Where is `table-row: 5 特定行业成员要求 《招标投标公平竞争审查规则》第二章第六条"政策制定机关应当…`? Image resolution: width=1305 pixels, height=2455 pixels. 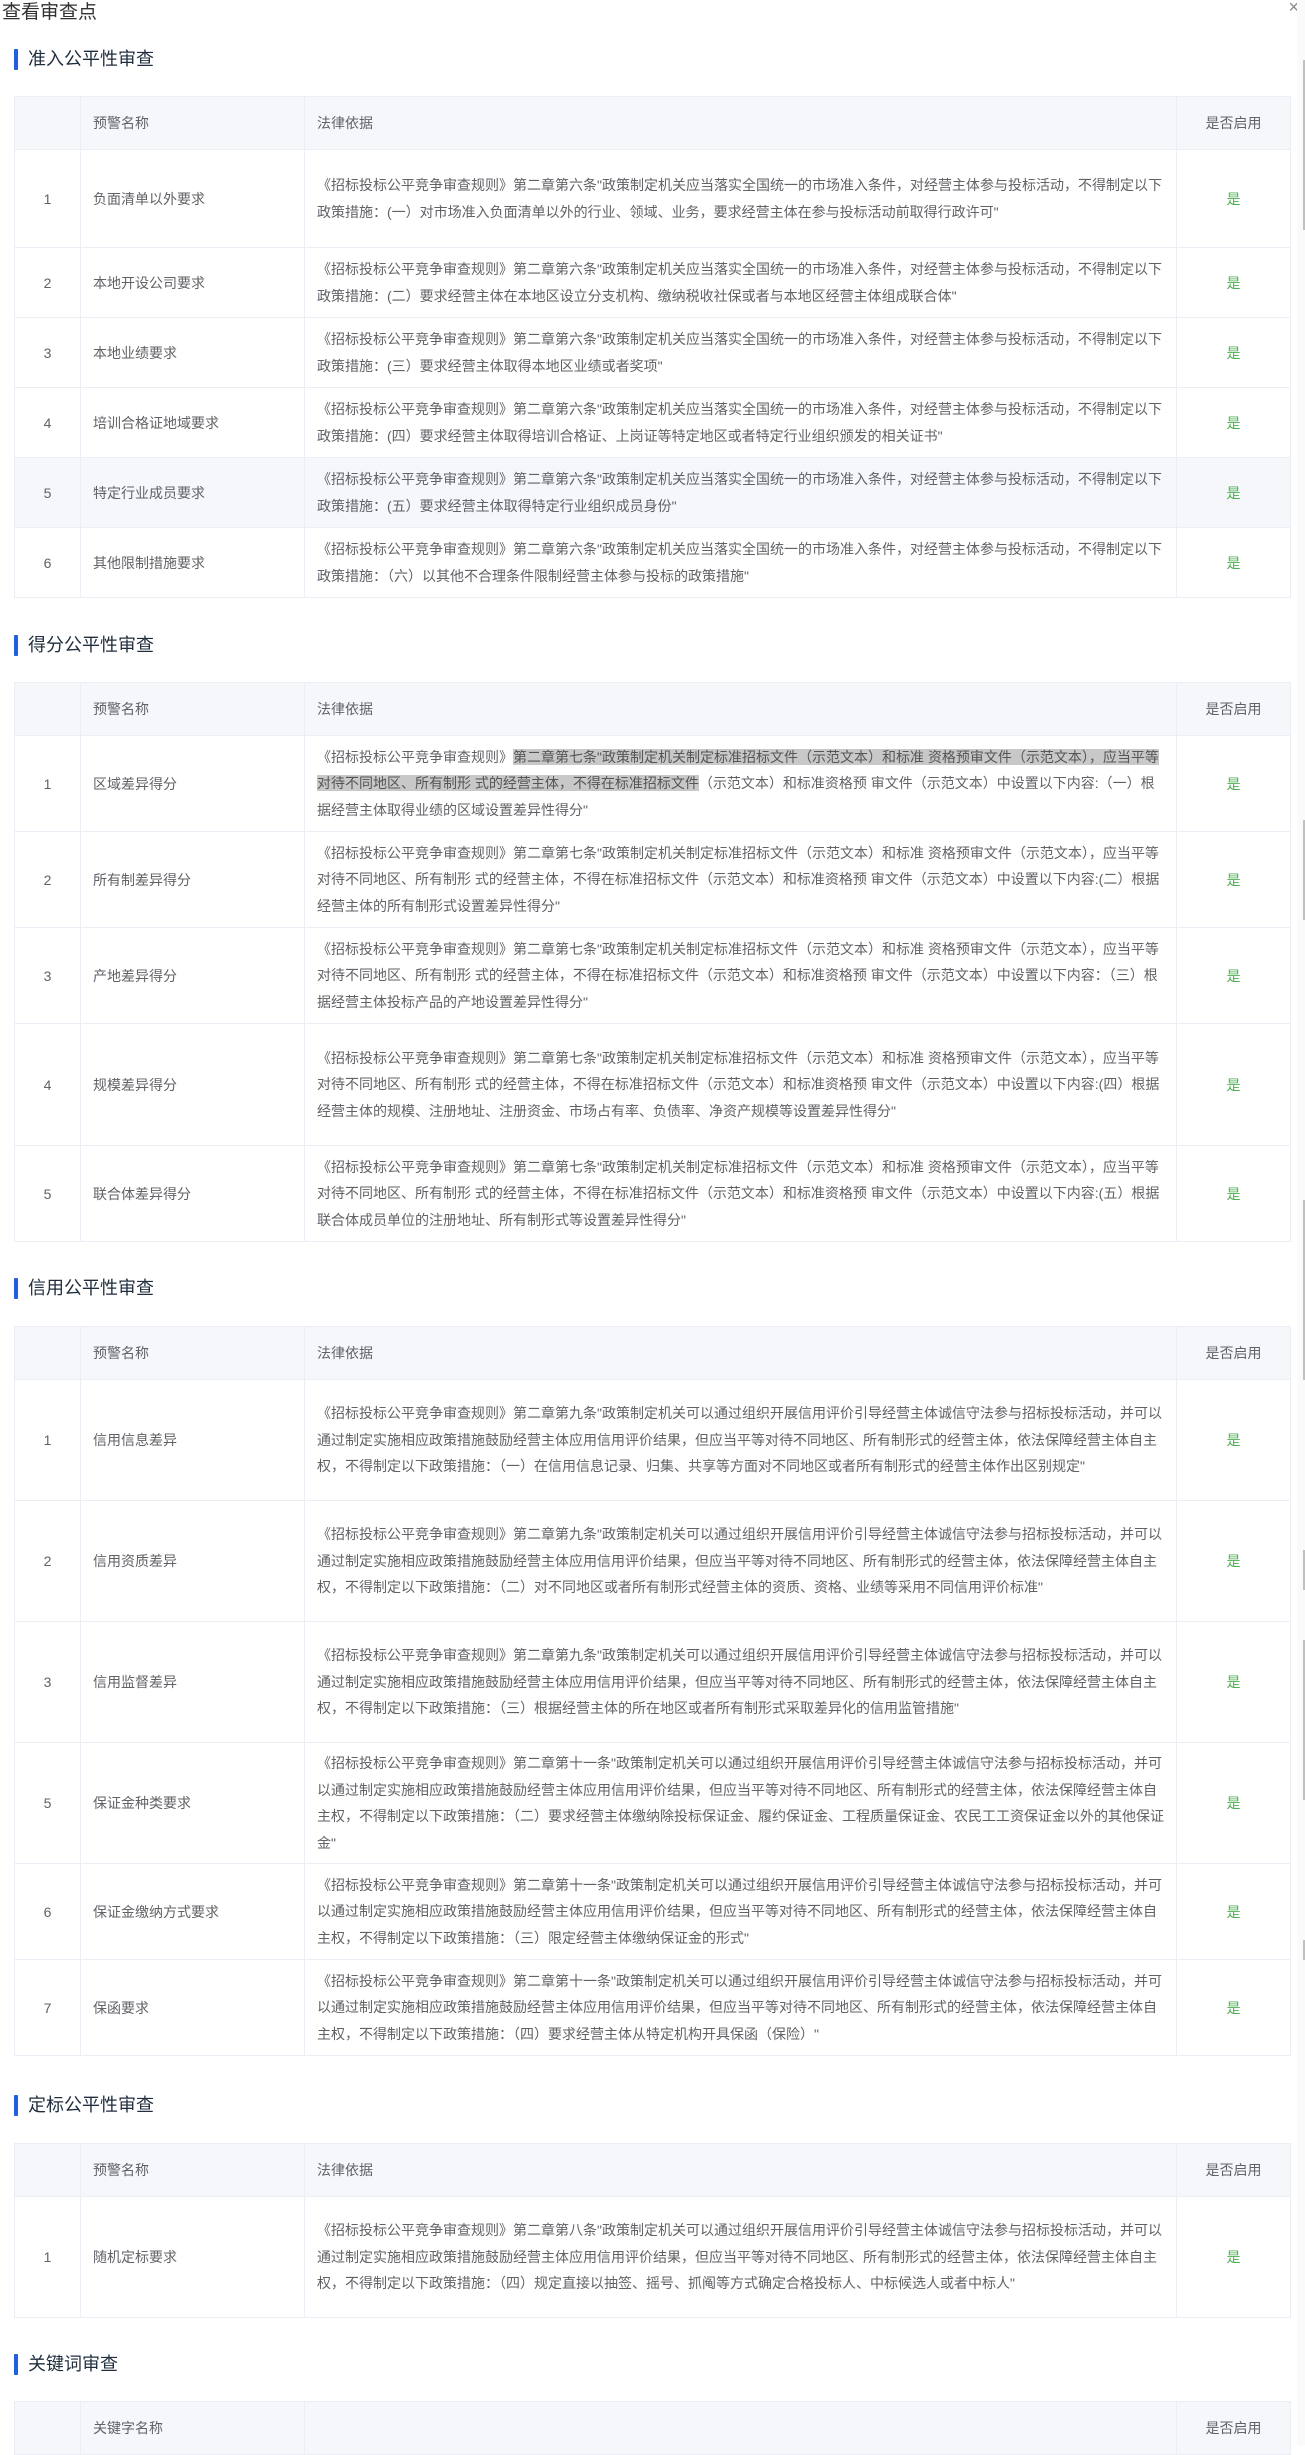 table-row: 5 特定行业成员要求 《招标投标公平竞争审查规则》第二章第六条"政策制定机关应当… is located at coordinates (652, 492).